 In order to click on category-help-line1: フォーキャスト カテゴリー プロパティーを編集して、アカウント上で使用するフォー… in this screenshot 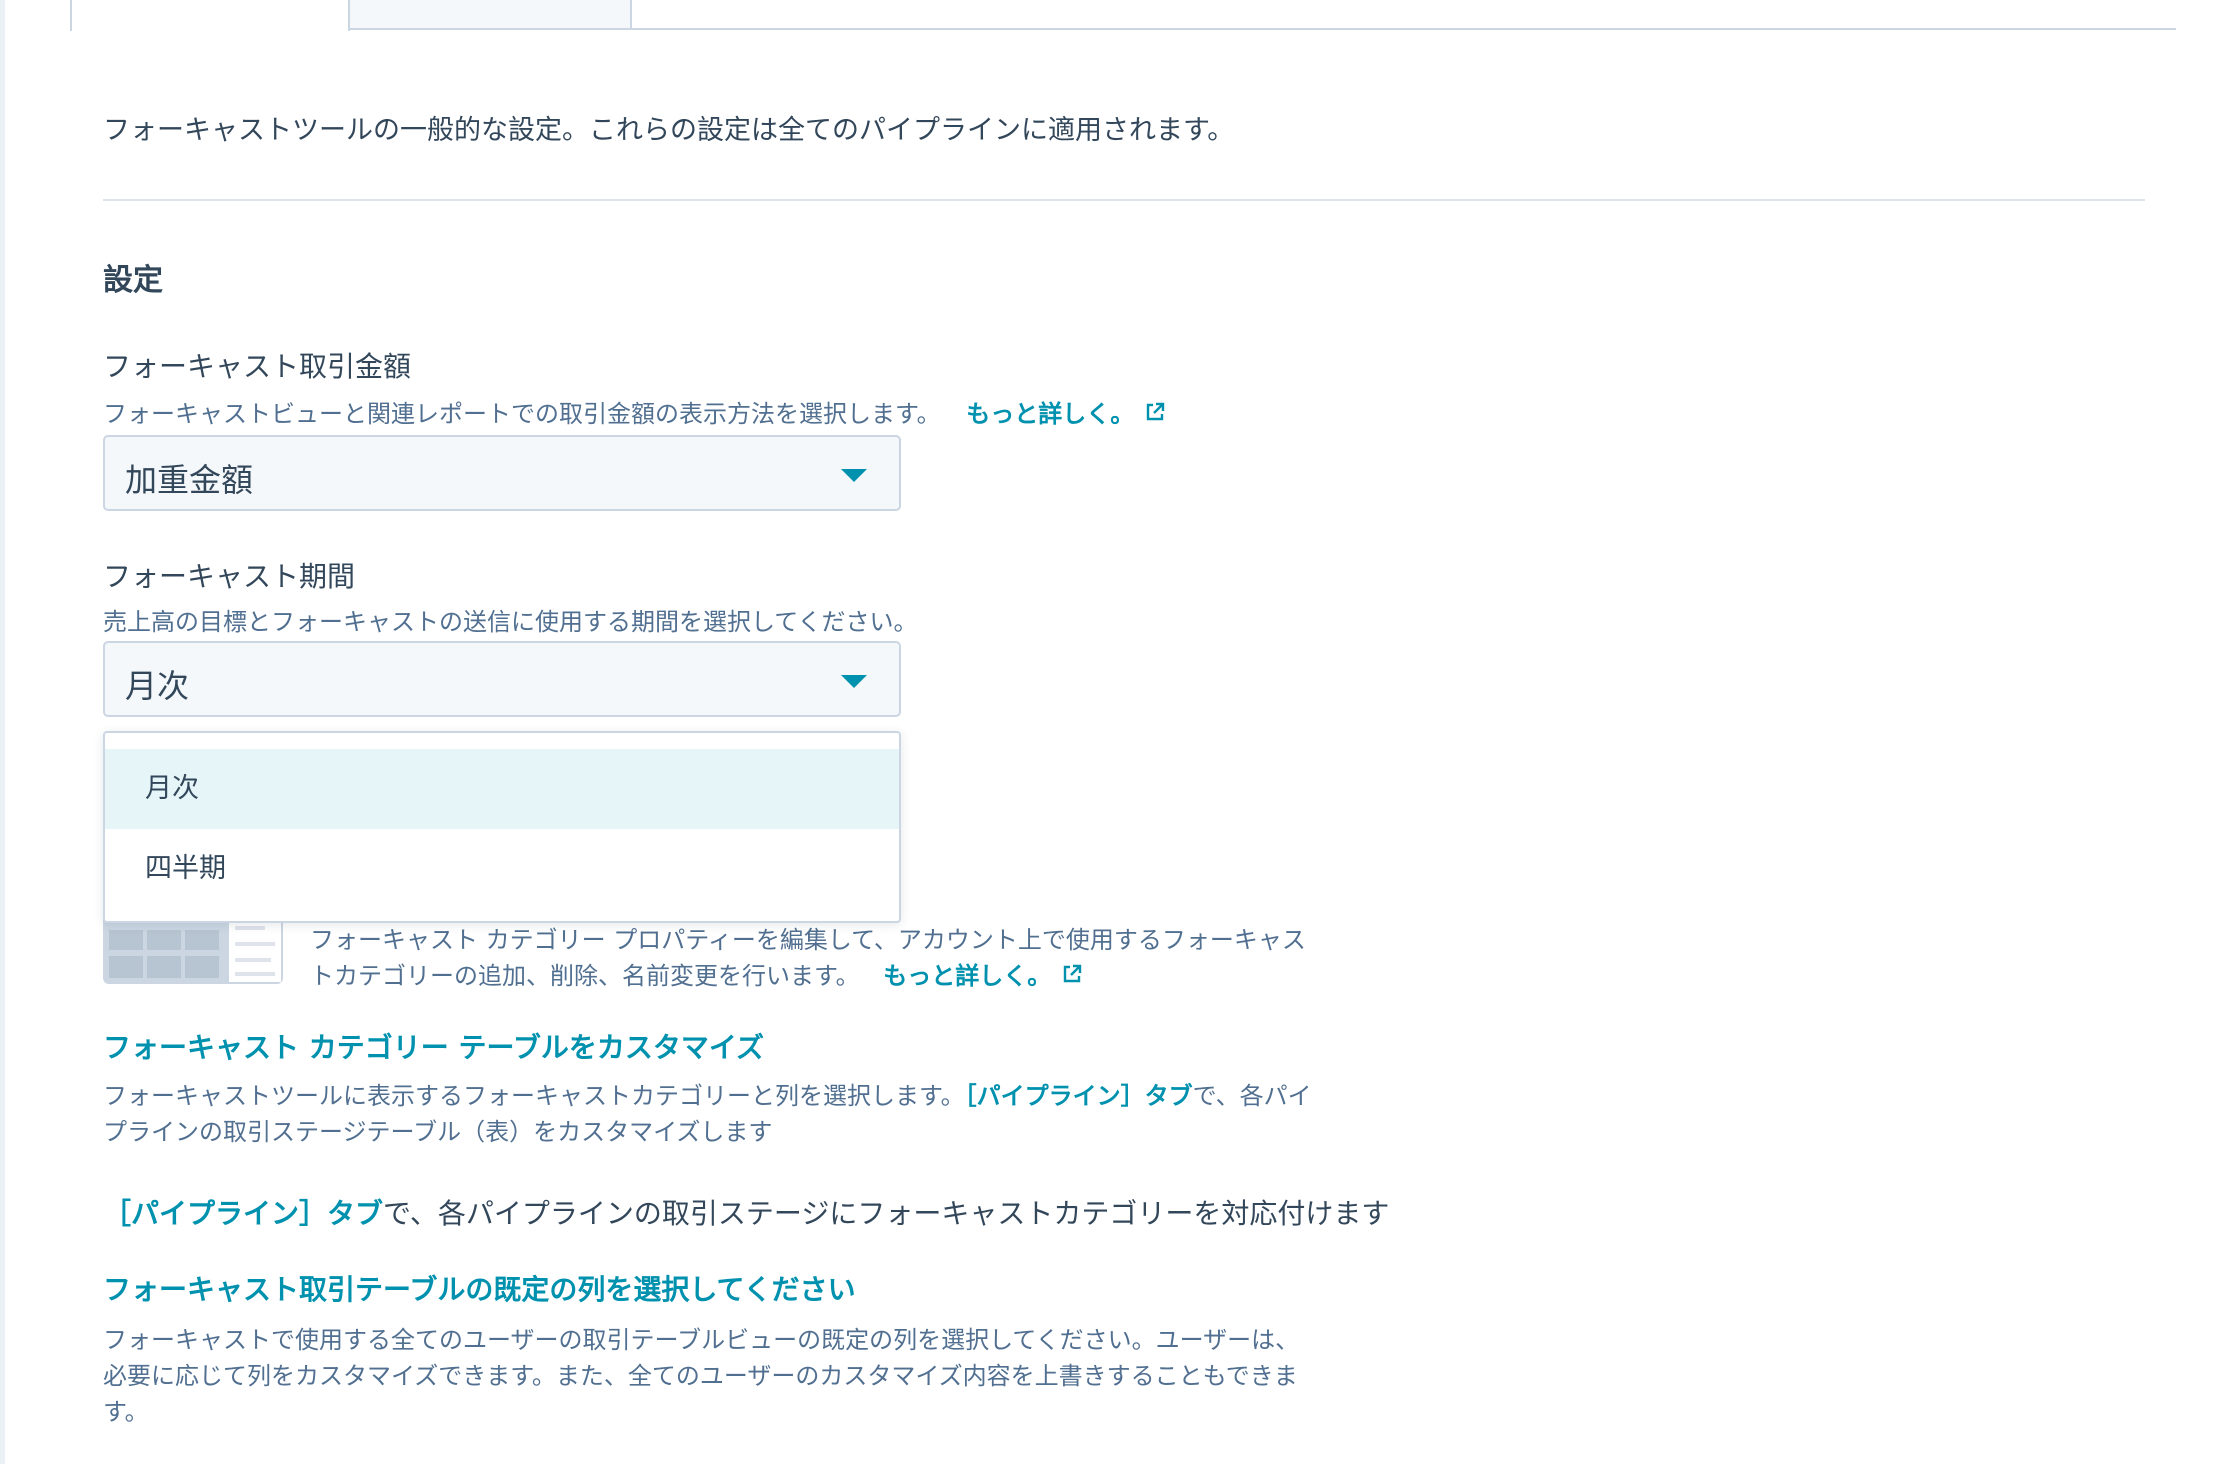, I will do `click(808, 940)`.